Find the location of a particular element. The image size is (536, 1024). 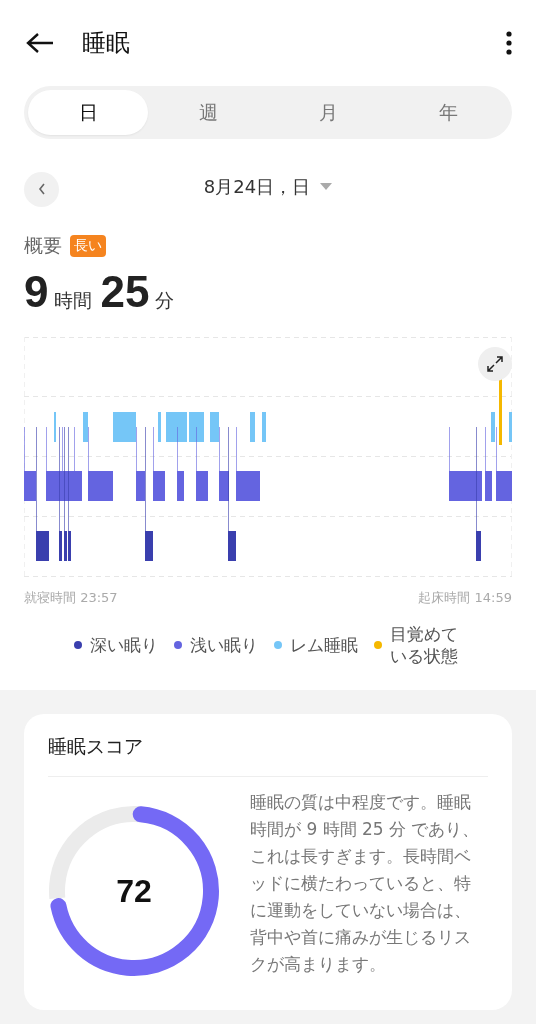

score-value: 72 is located at coordinates (134, 891).